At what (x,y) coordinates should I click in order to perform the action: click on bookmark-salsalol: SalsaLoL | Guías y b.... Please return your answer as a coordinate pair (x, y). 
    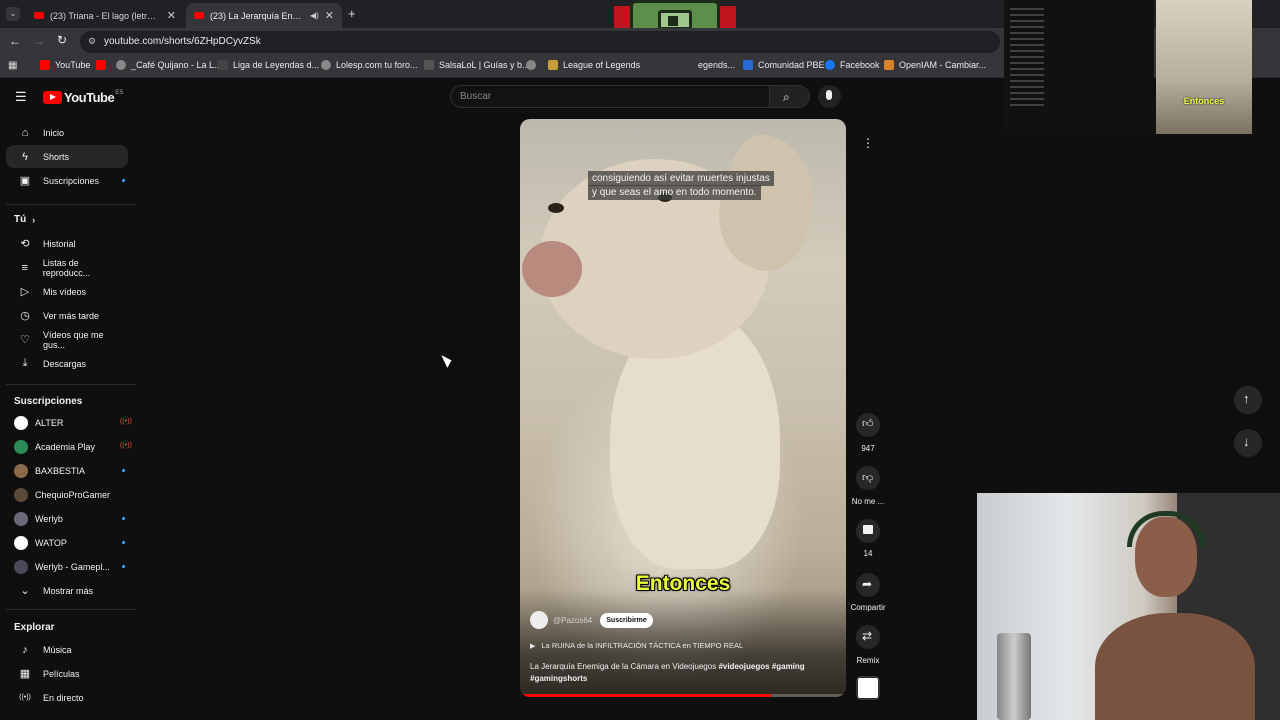
    Looking at the image, I should click on (477, 65).